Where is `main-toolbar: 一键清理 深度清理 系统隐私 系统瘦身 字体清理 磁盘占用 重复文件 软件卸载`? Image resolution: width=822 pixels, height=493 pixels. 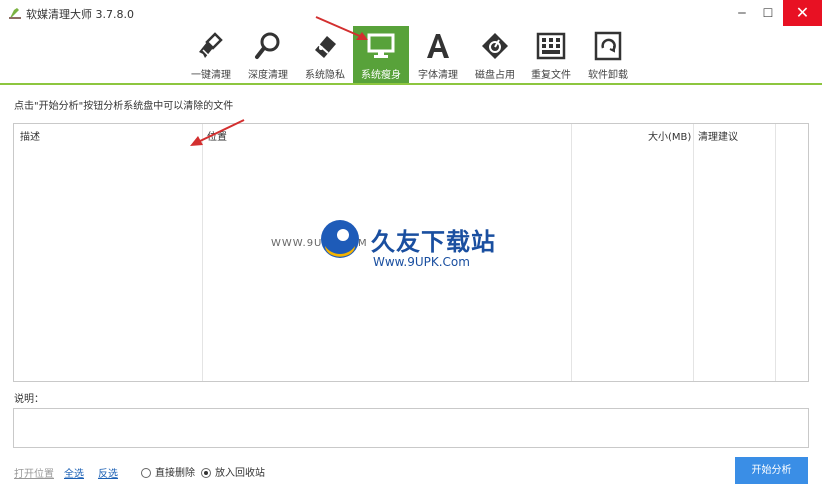
main-toolbar: 一键清理 深度清理 系统隐私 系统瘦身 字体清理 磁盘占用 重复文件 软件卸载 is located at coordinates (411, 55).